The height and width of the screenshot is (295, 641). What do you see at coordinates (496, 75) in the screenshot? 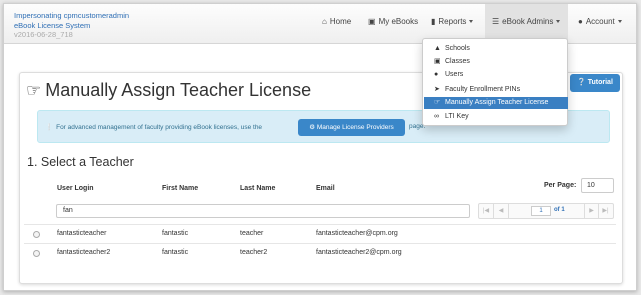
I see `menu-item-users: ● Users` at bounding box center [496, 75].